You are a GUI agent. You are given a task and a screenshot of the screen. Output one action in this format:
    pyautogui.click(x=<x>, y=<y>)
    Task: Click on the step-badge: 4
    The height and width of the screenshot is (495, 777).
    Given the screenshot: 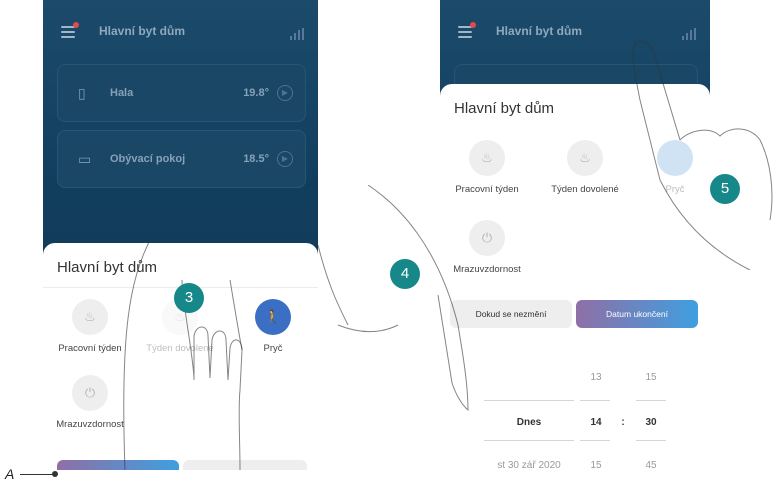 What is the action you would take?
    pyautogui.click(x=405, y=274)
    